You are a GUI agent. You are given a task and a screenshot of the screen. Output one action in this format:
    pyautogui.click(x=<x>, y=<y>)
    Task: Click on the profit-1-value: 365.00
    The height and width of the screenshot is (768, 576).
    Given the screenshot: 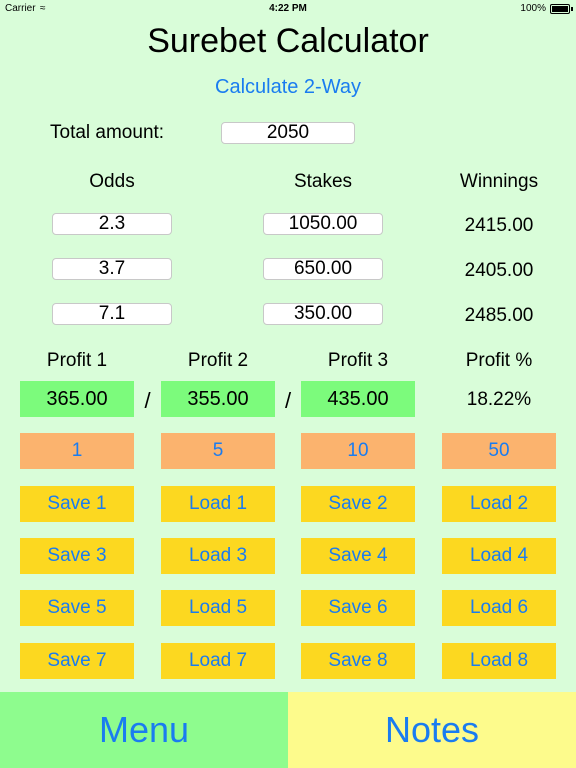 What is the action you would take?
    pyautogui.click(x=77, y=399)
    